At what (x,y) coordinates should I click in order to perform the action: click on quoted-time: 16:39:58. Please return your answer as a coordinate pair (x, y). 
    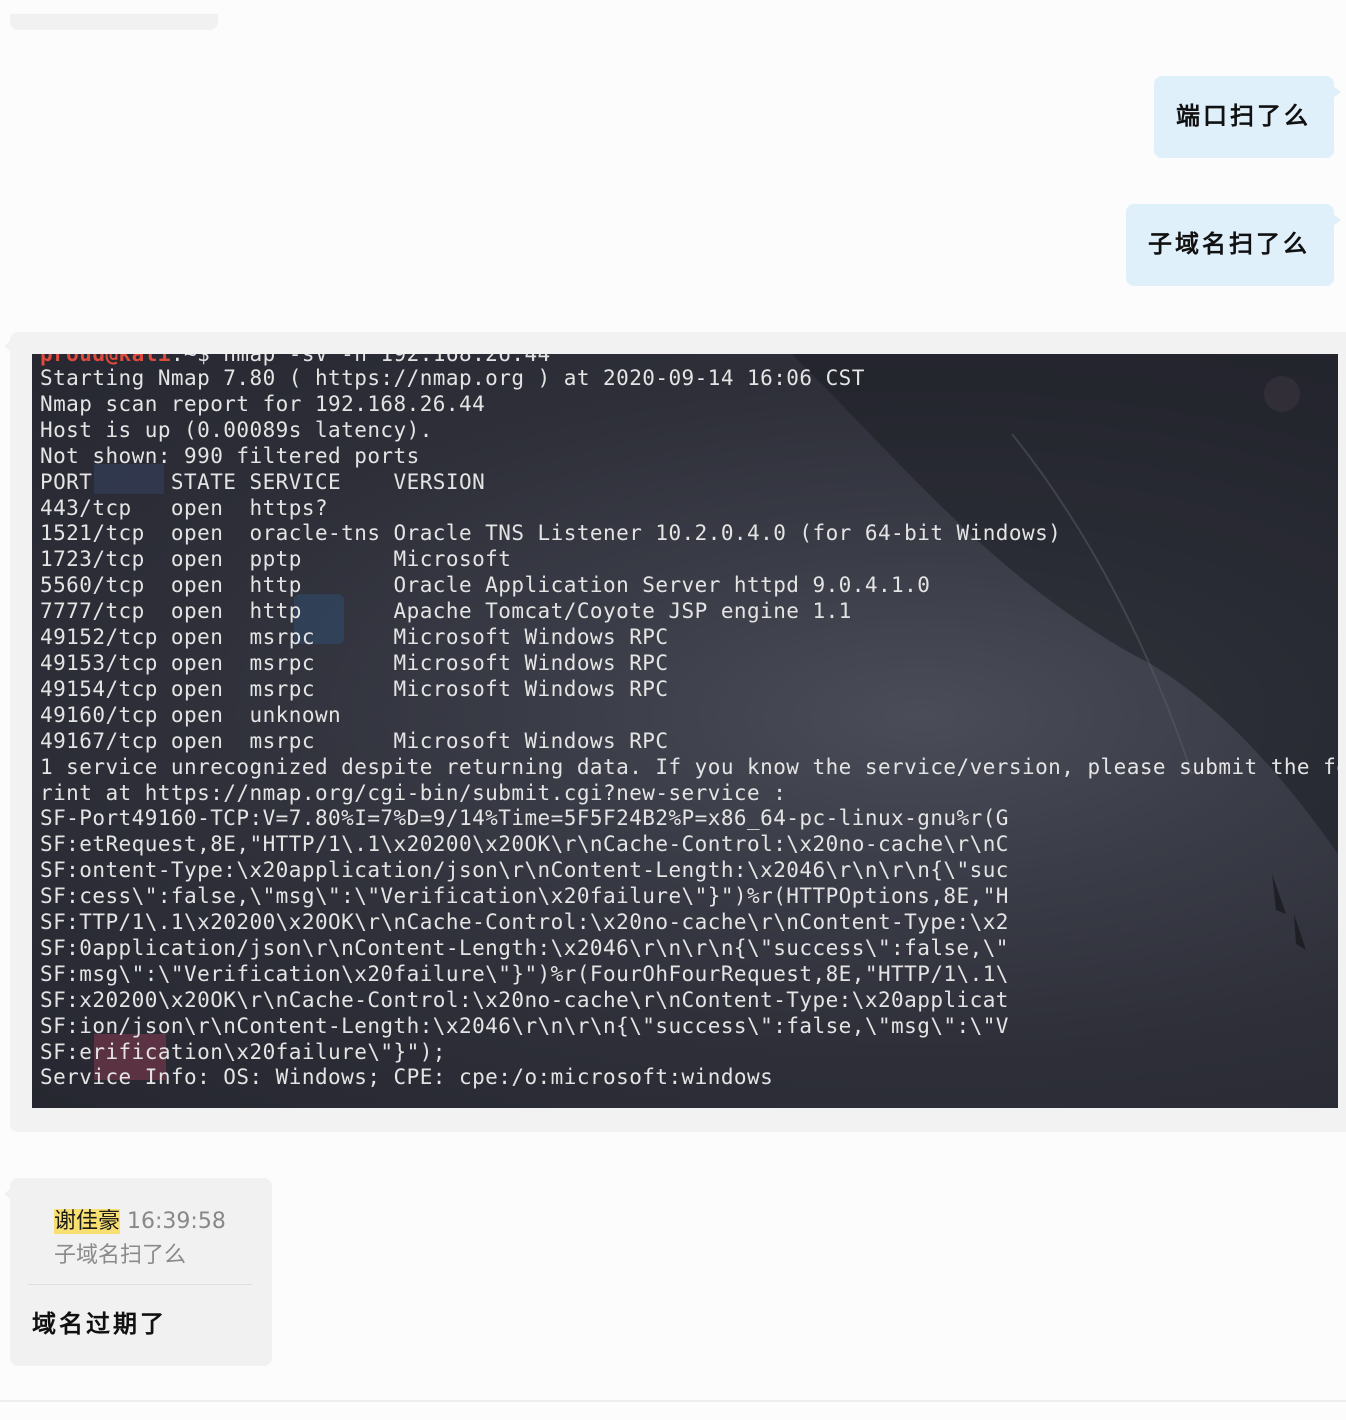
    Looking at the image, I should click on (176, 1221).